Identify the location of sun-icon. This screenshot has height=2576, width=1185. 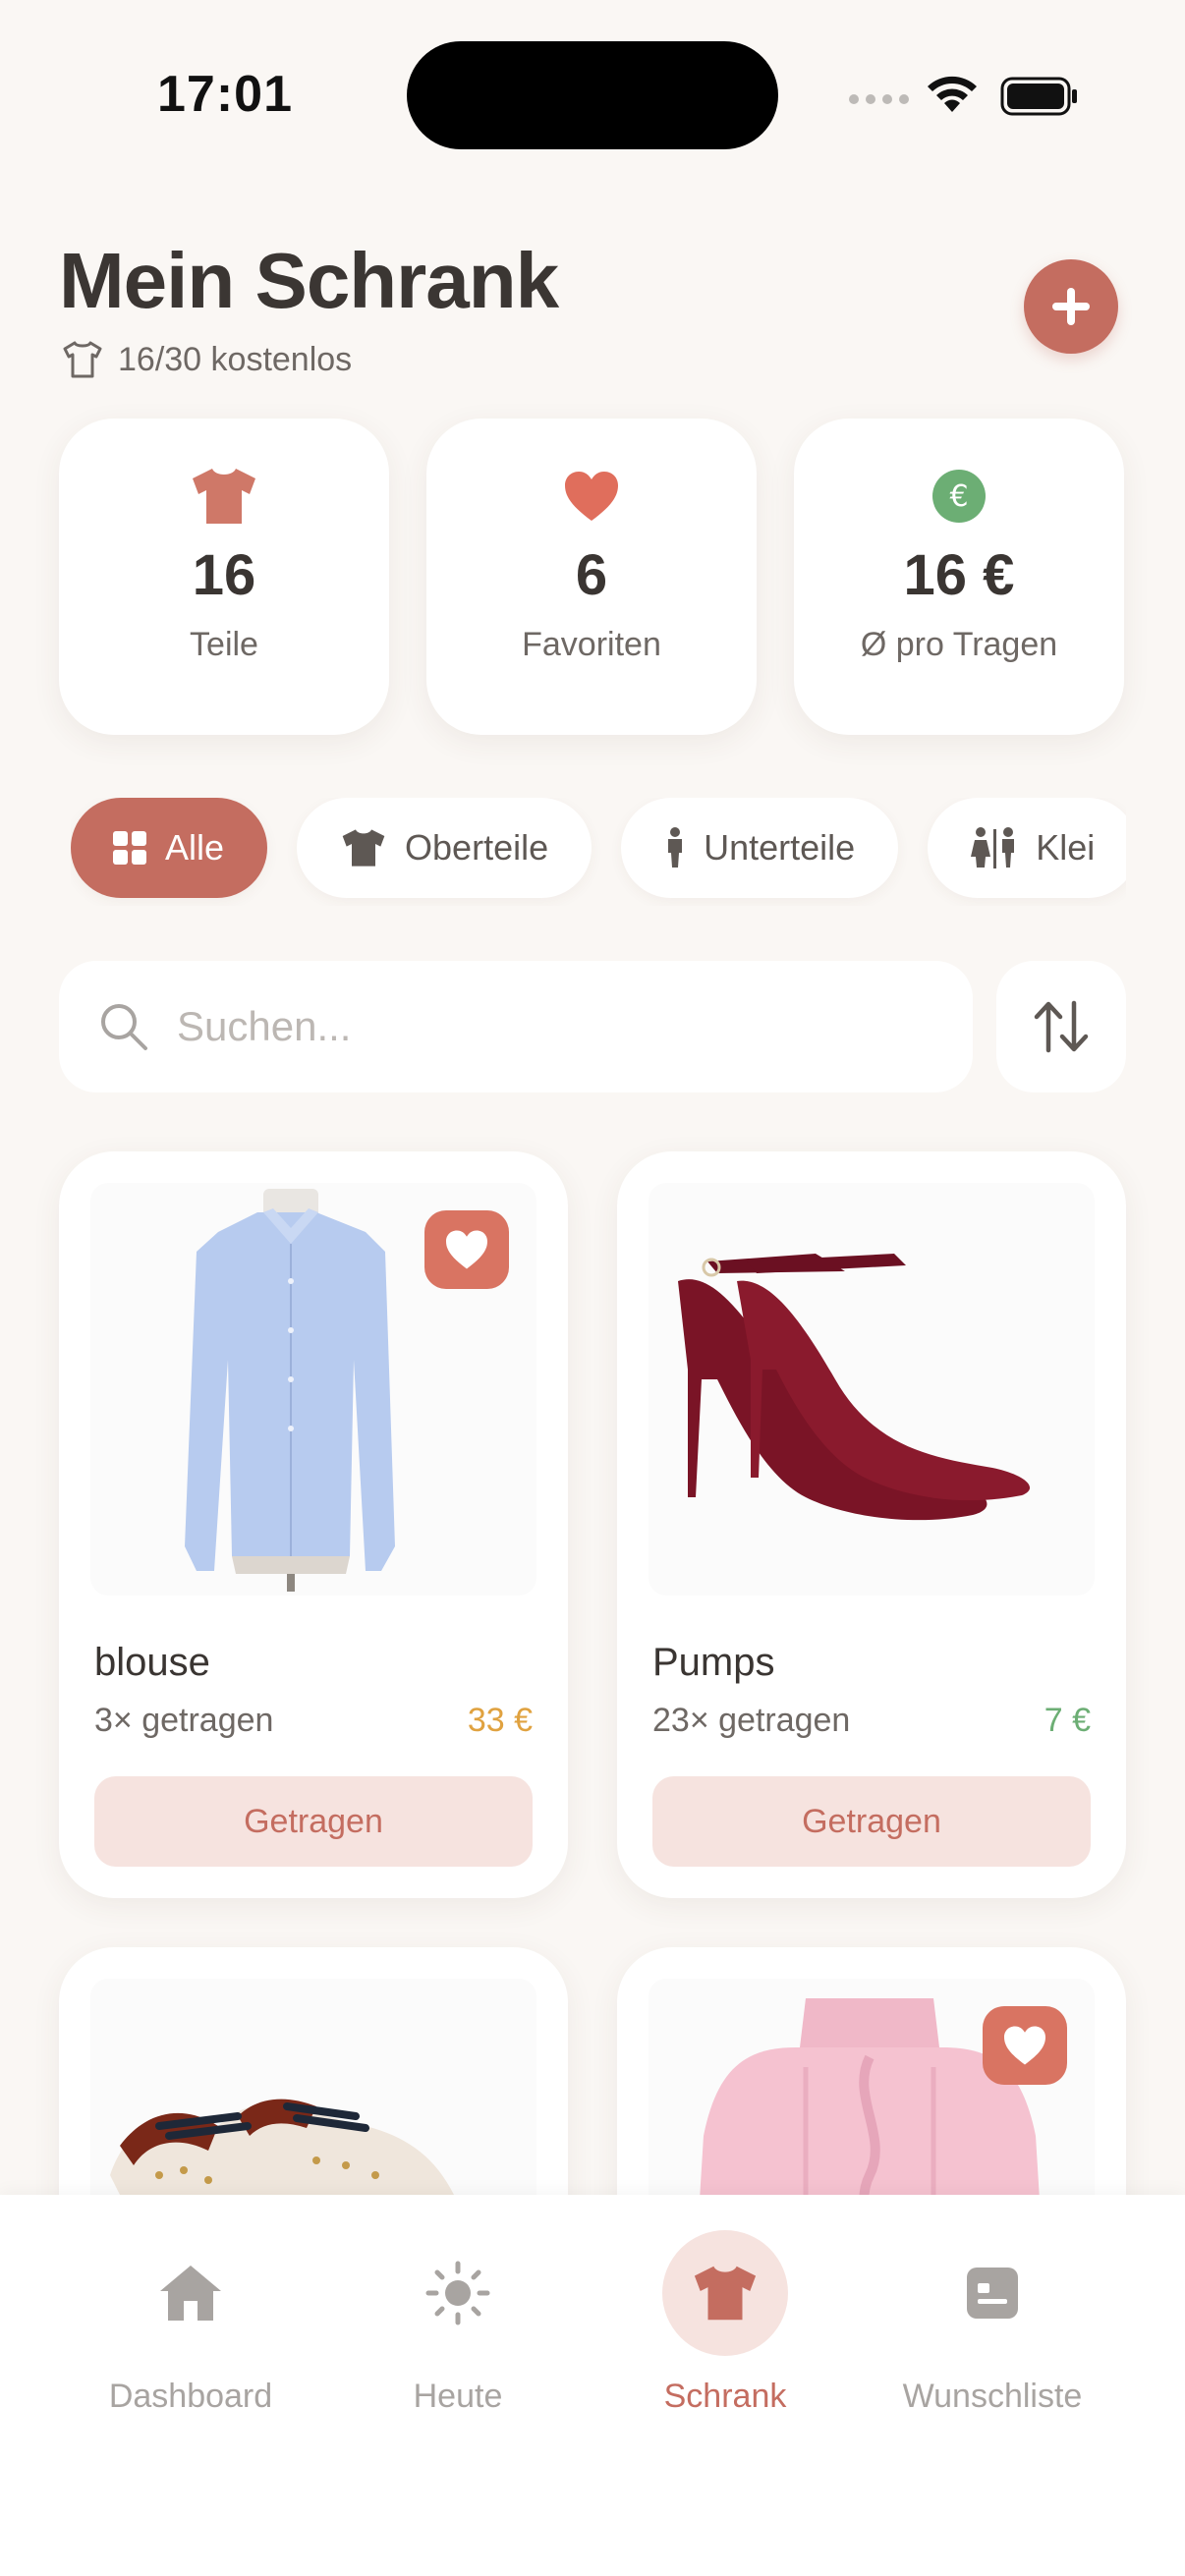
(458, 2293).